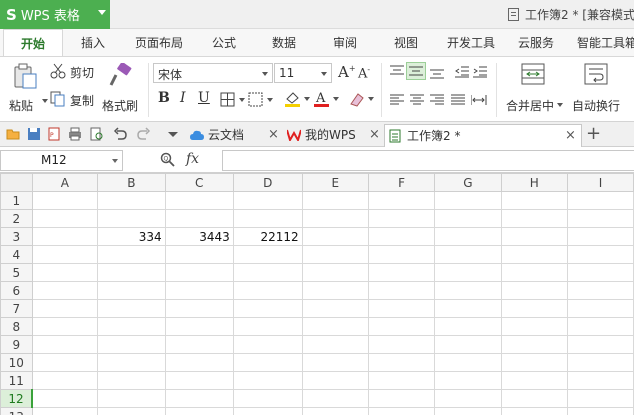 The width and height of the screenshot is (634, 415). I want to click on chevron-down-icon, so click(173, 134).